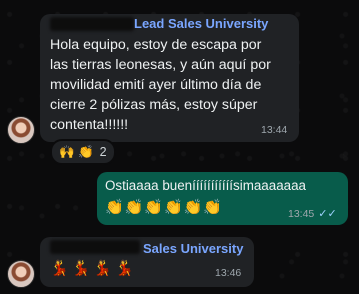  Describe the element at coordinates (160, 65) in the screenshot. I see `message-line: las tierras leonesas, y aún aquí por` at that location.